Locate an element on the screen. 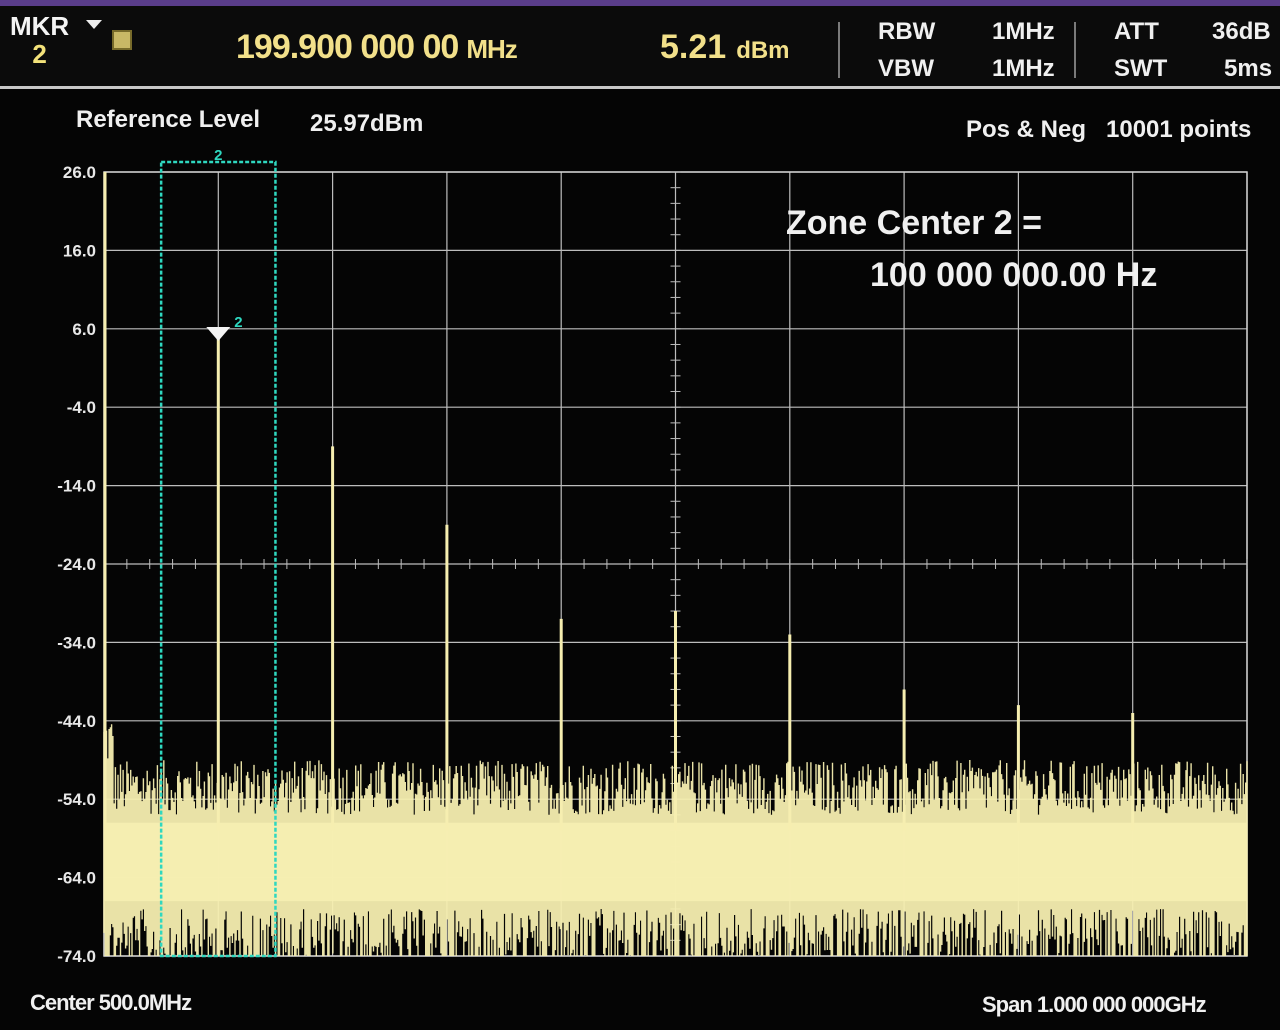 The width and height of the screenshot is (1280, 1030). y-tick-label: 6.0 is located at coordinates (84, 329).